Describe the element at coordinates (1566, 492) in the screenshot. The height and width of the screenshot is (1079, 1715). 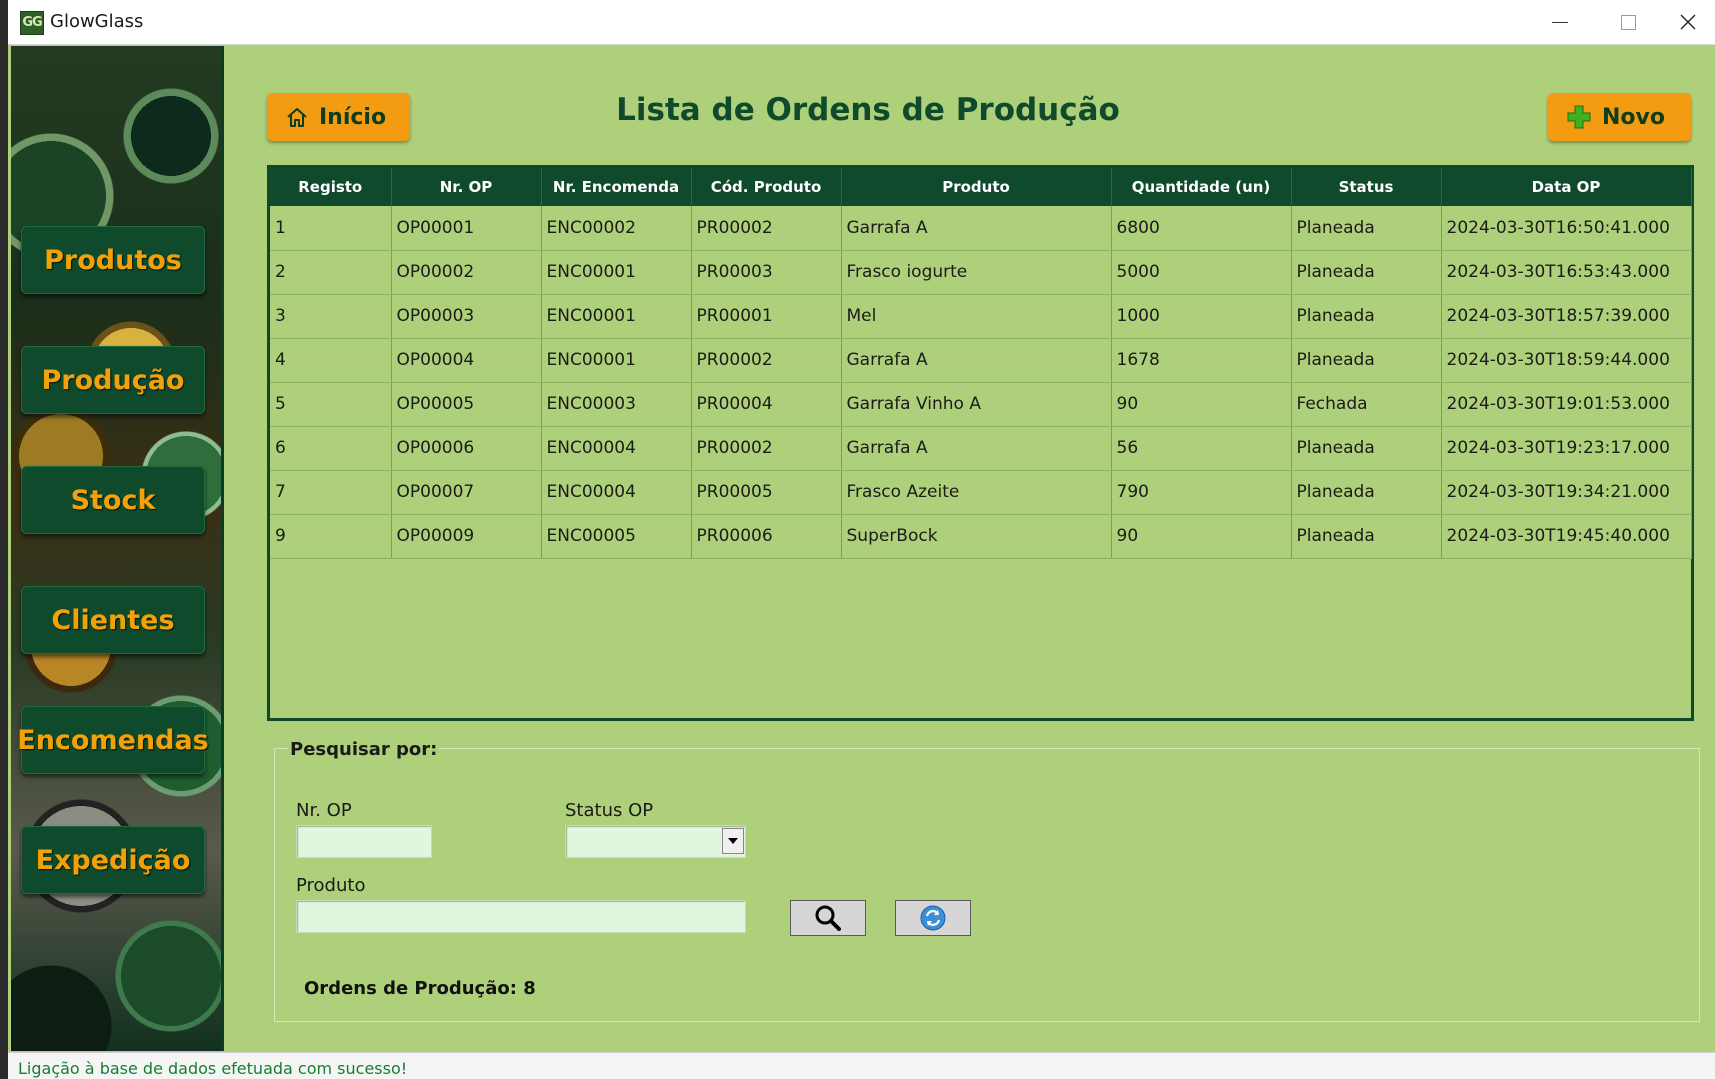
I see `table-cell: 2024-03-30T19:34:21.000` at that location.